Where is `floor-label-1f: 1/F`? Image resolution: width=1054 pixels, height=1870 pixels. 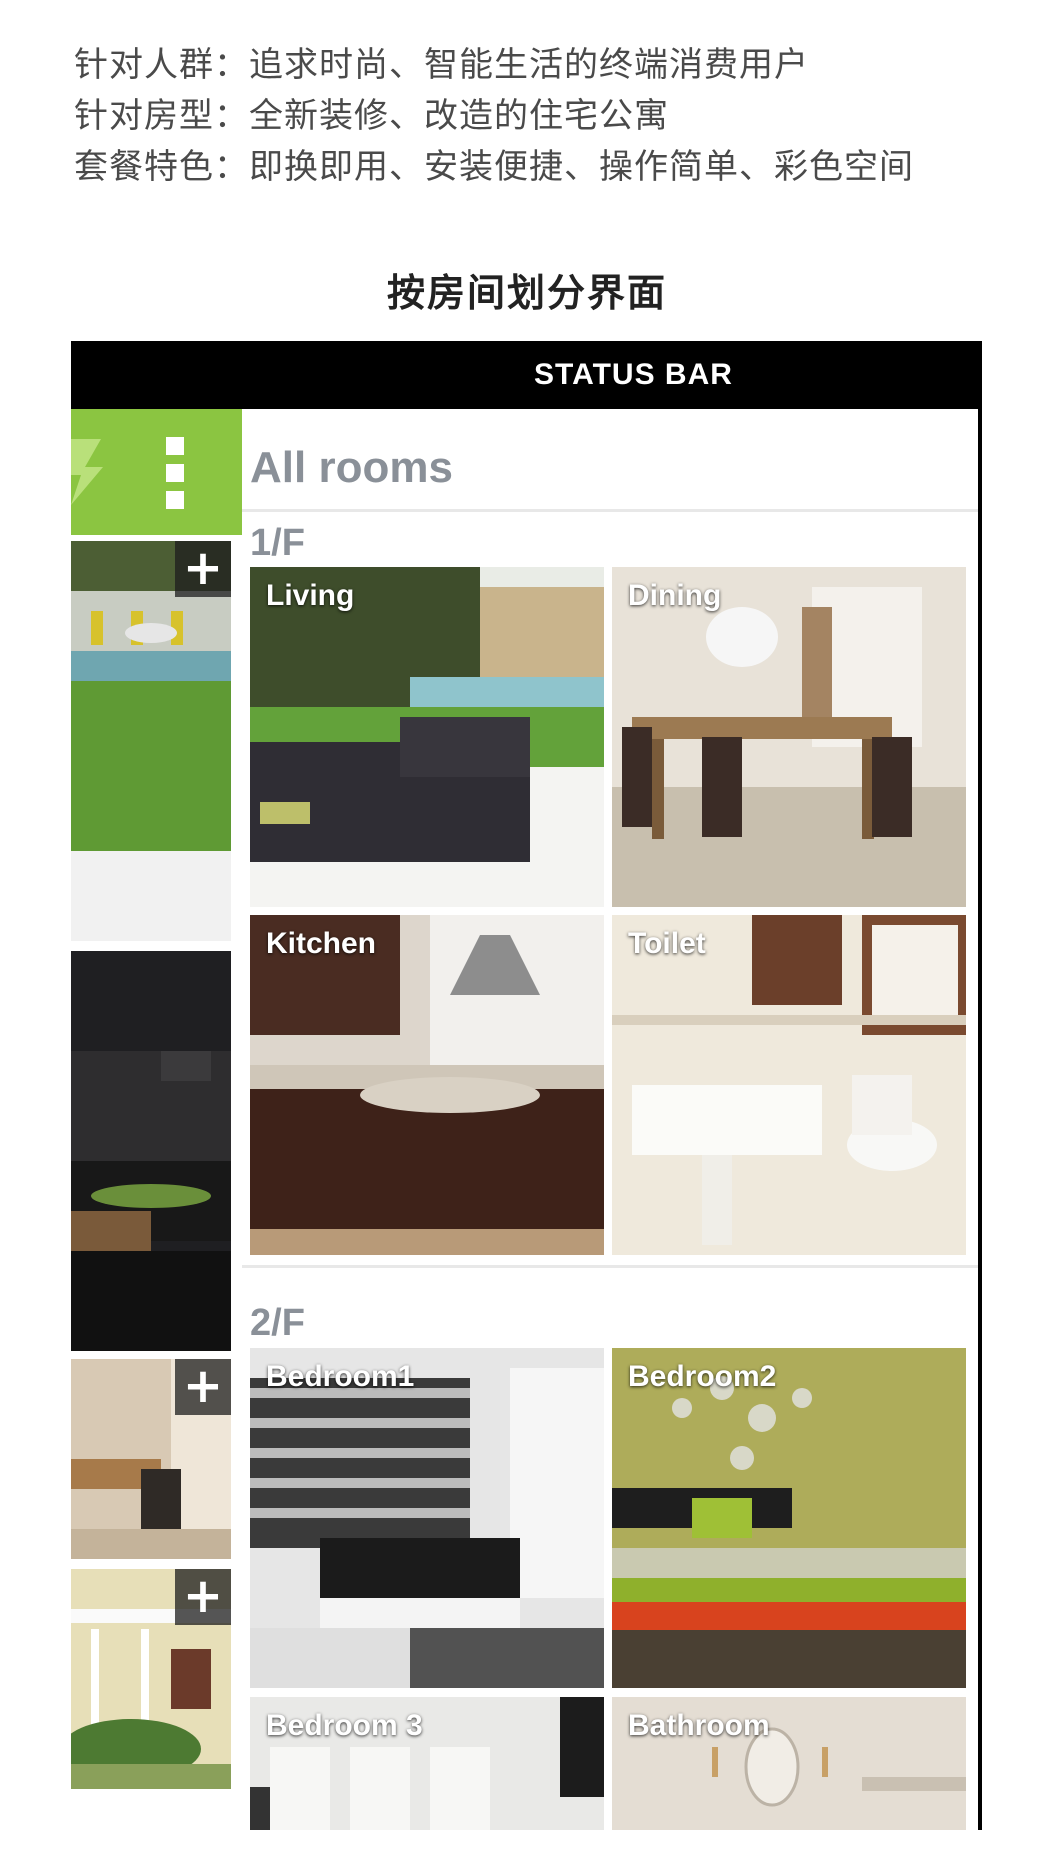
floor-label-1f: 1/F is located at coordinates (277, 543).